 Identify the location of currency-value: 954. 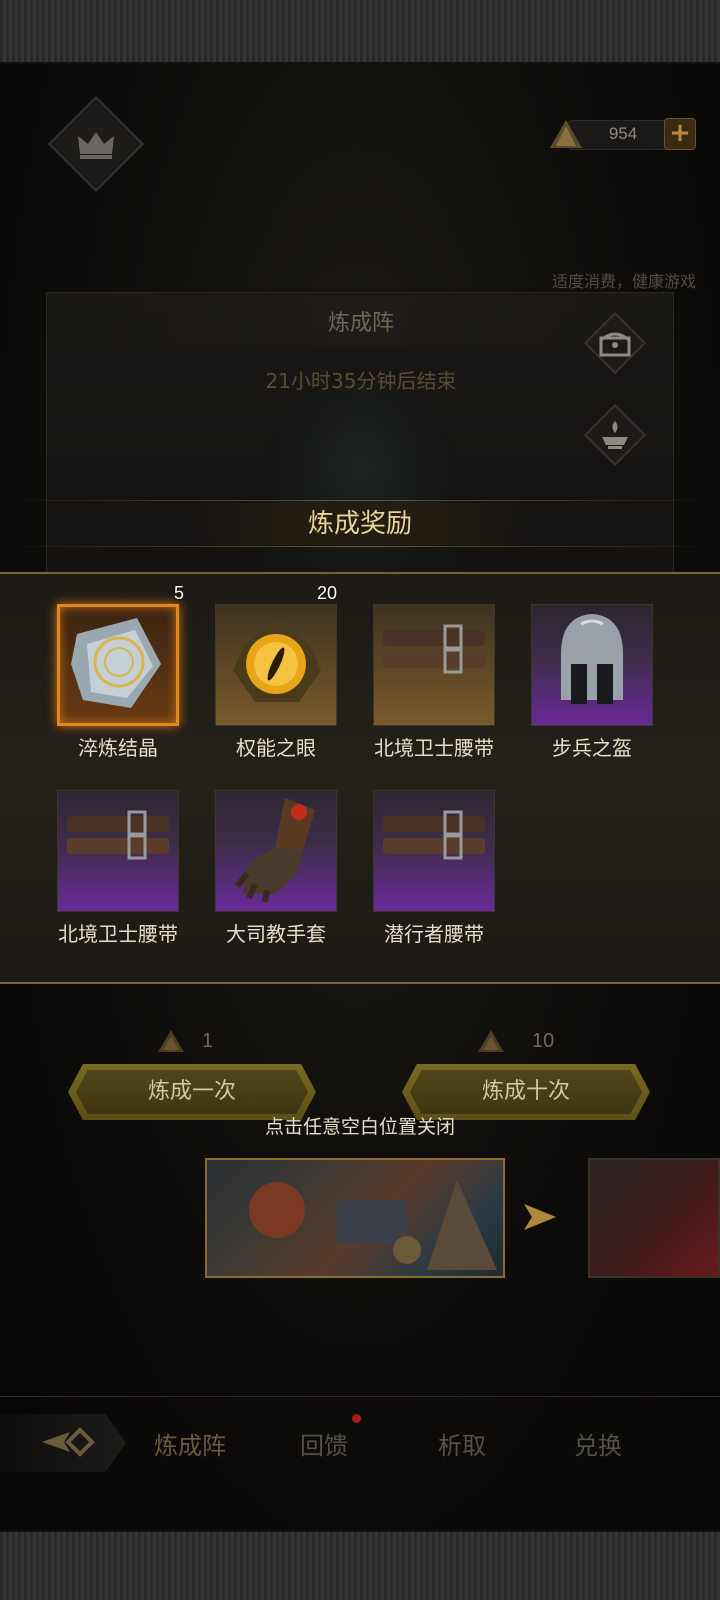
(623, 133).